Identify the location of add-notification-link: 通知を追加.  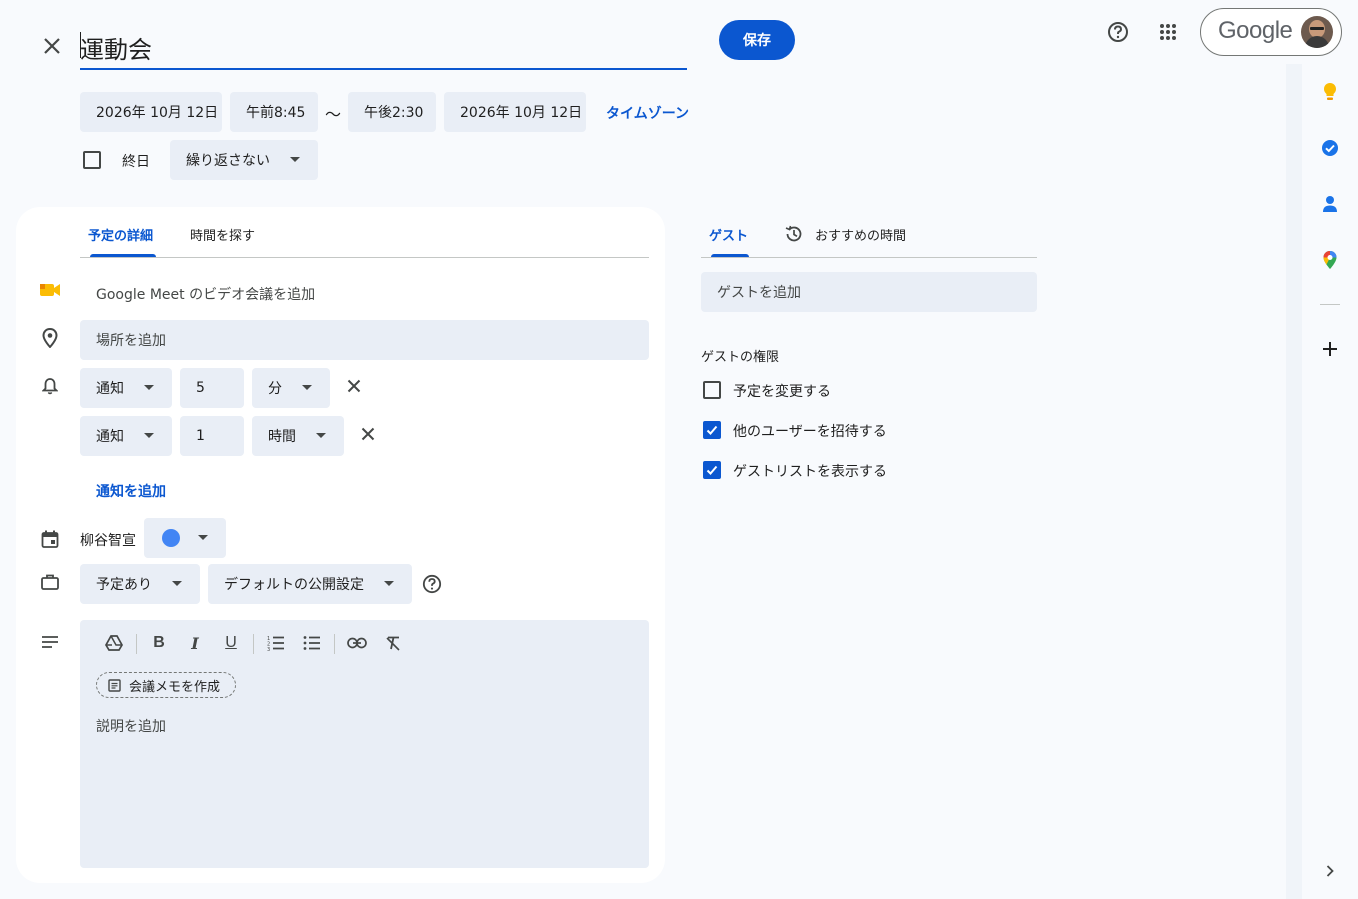
(131, 491).